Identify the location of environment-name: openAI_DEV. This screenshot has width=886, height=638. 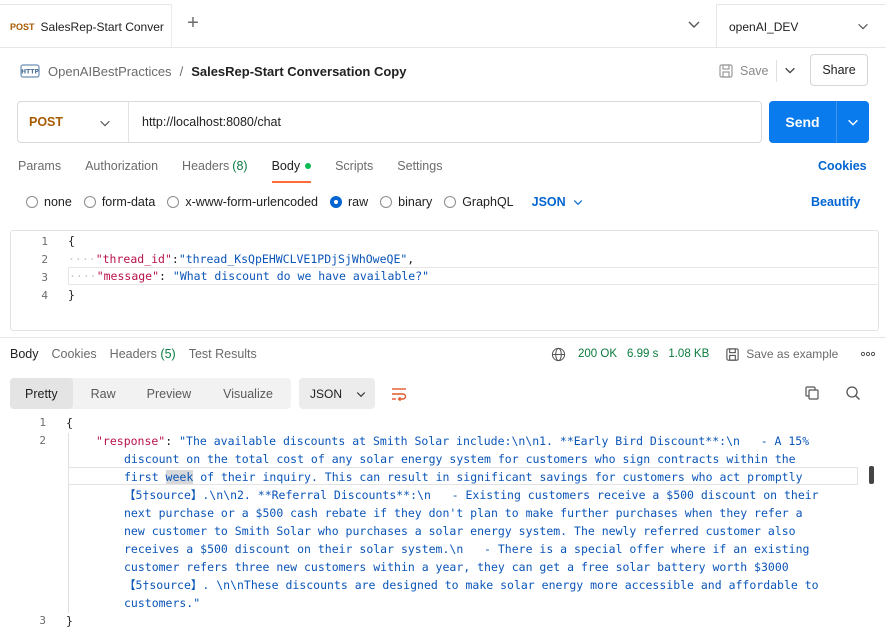
(764, 26).